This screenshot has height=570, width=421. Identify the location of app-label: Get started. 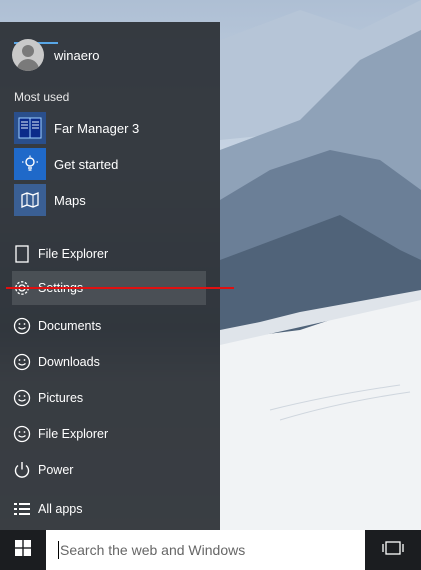
(86, 164).